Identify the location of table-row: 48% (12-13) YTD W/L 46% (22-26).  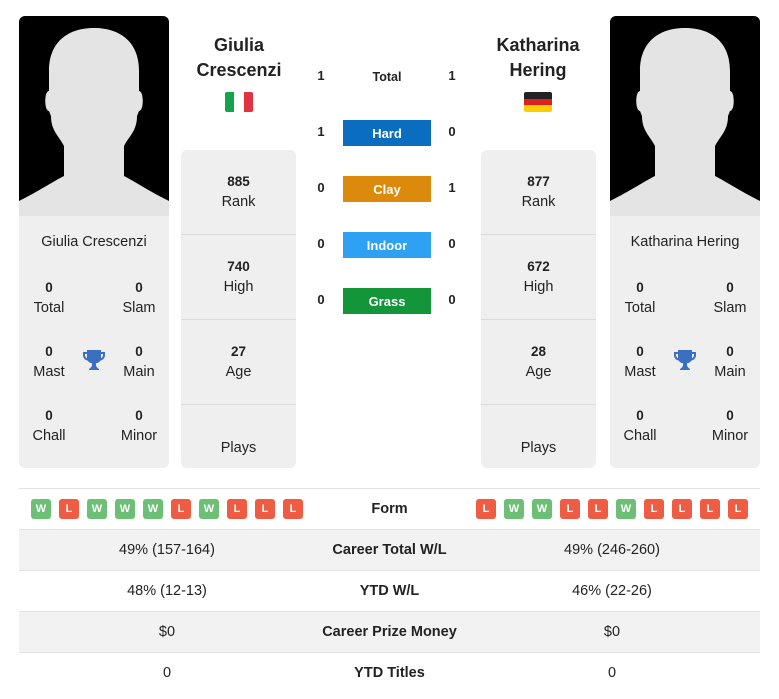
(389, 590).